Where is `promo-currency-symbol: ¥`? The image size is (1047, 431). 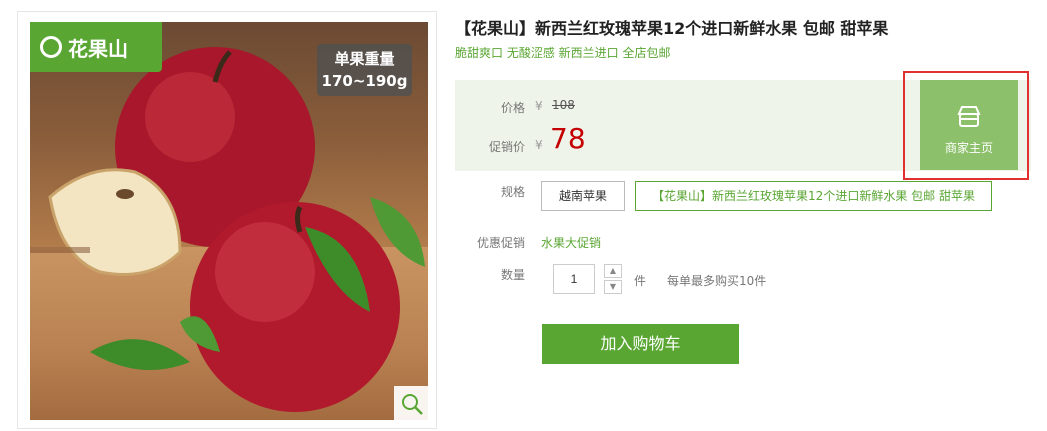
promo-currency-symbol: ¥ is located at coordinates (539, 145).